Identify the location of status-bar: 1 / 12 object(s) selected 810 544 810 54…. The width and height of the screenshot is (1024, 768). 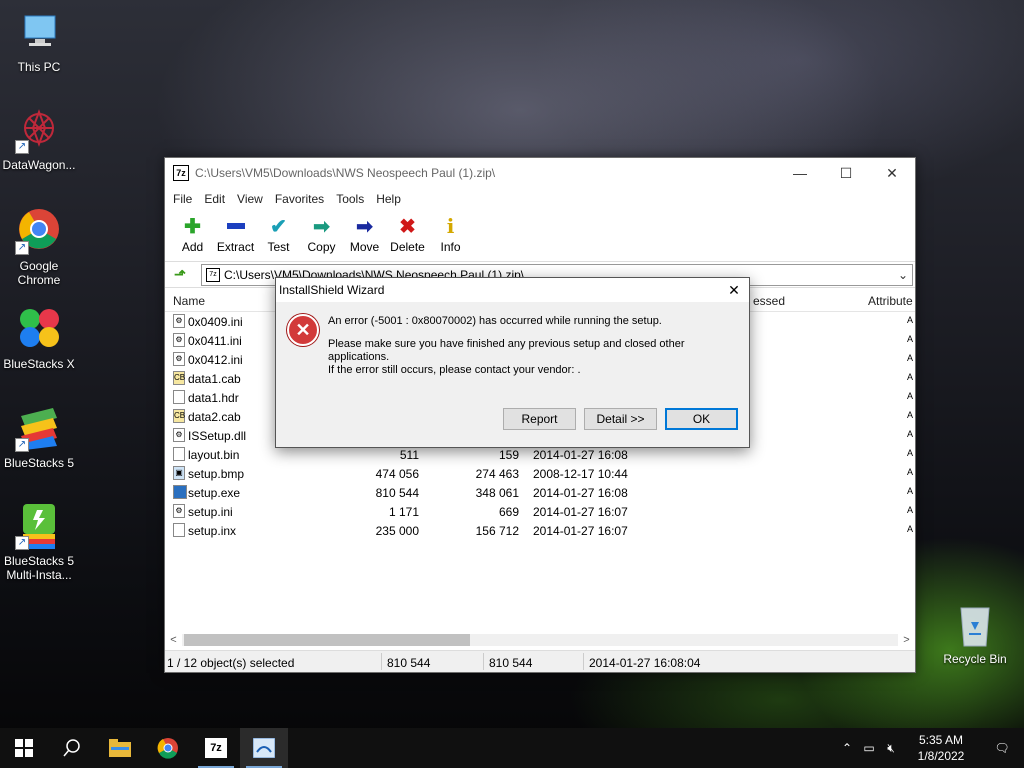
(540, 661).